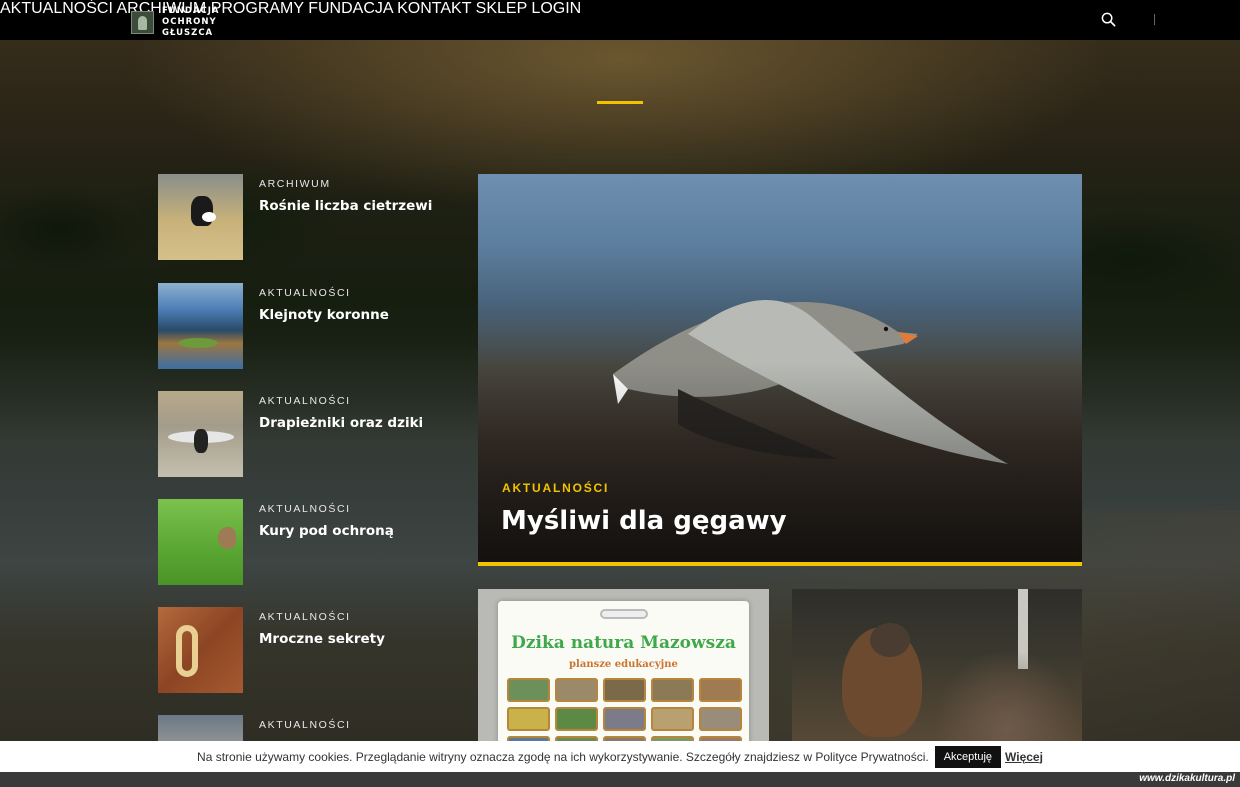 The image size is (1240, 787). I want to click on side-post-title: Kury pod ochroną, so click(326, 531).